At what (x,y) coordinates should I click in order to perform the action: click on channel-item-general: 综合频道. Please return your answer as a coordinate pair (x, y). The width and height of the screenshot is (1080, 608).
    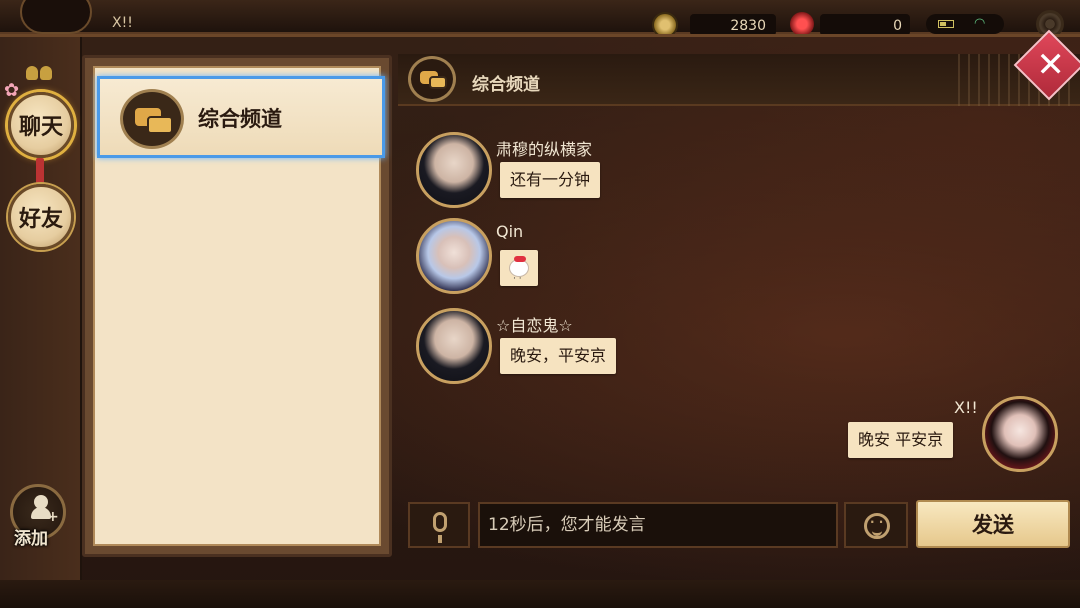
    Looking at the image, I should click on (241, 117).